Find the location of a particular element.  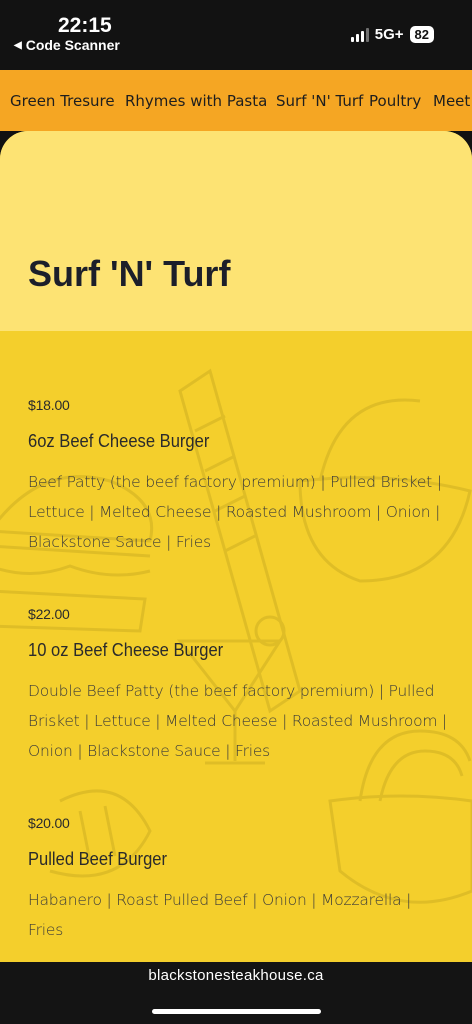

item-price: $18.00 is located at coordinates (49, 405).